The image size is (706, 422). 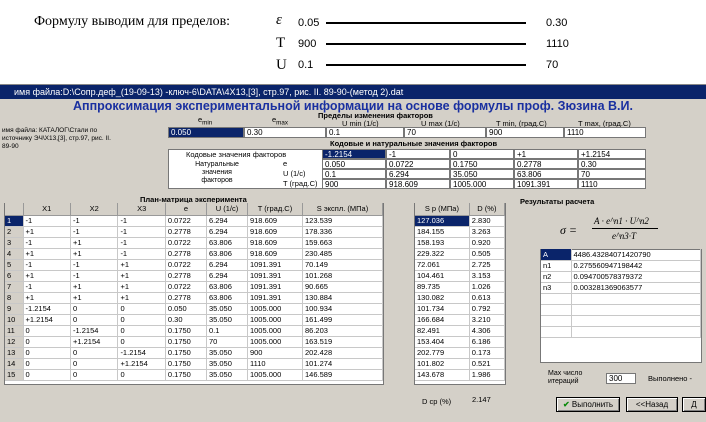 What do you see at coordinates (227, 331) in the screenshot?
I see `table-cell: 0.1` at bounding box center [227, 331].